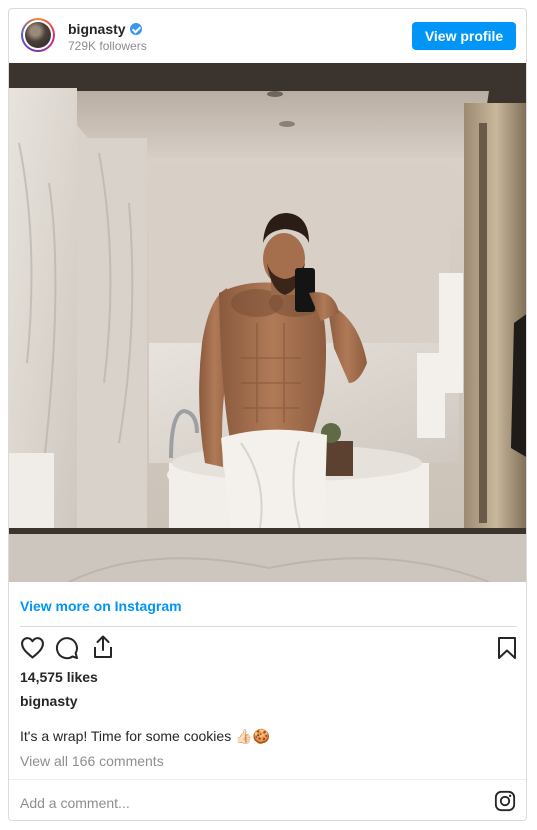 The height and width of the screenshot is (830, 537). What do you see at coordinates (103, 647) in the screenshot?
I see `share-icon` at bounding box center [103, 647].